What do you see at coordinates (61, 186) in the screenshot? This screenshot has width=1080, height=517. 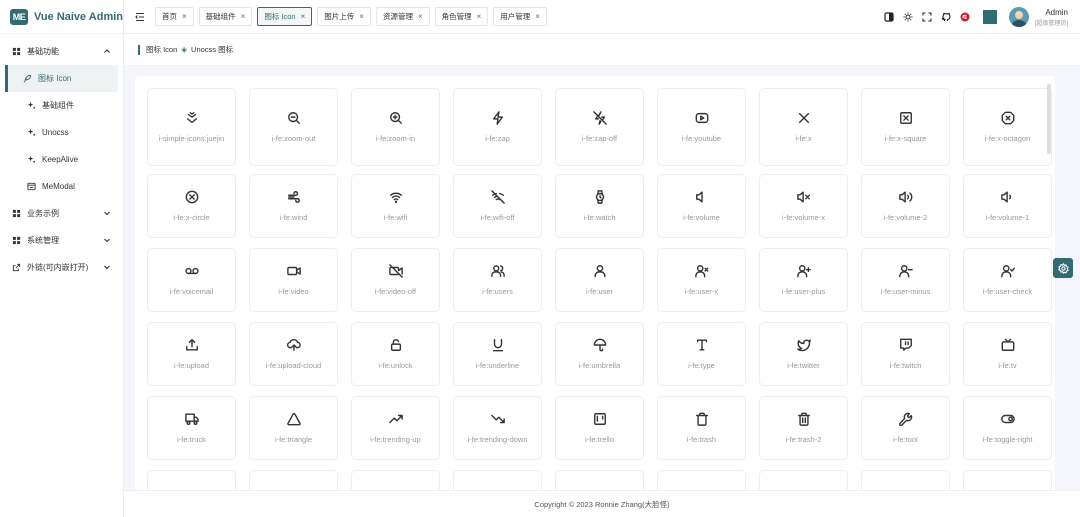 I see `sidebar-item-5: MeModal` at bounding box center [61, 186].